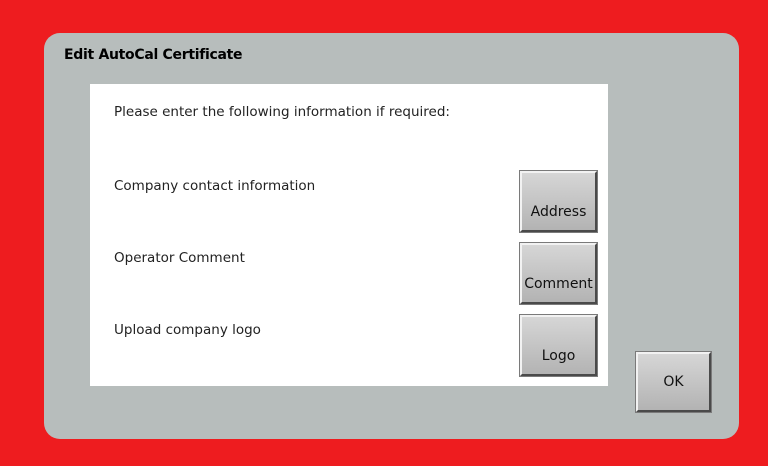 The image size is (768, 466). What do you see at coordinates (215, 186) in the screenshot?
I see `company-contact-label: Company contact information` at bounding box center [215, 186].